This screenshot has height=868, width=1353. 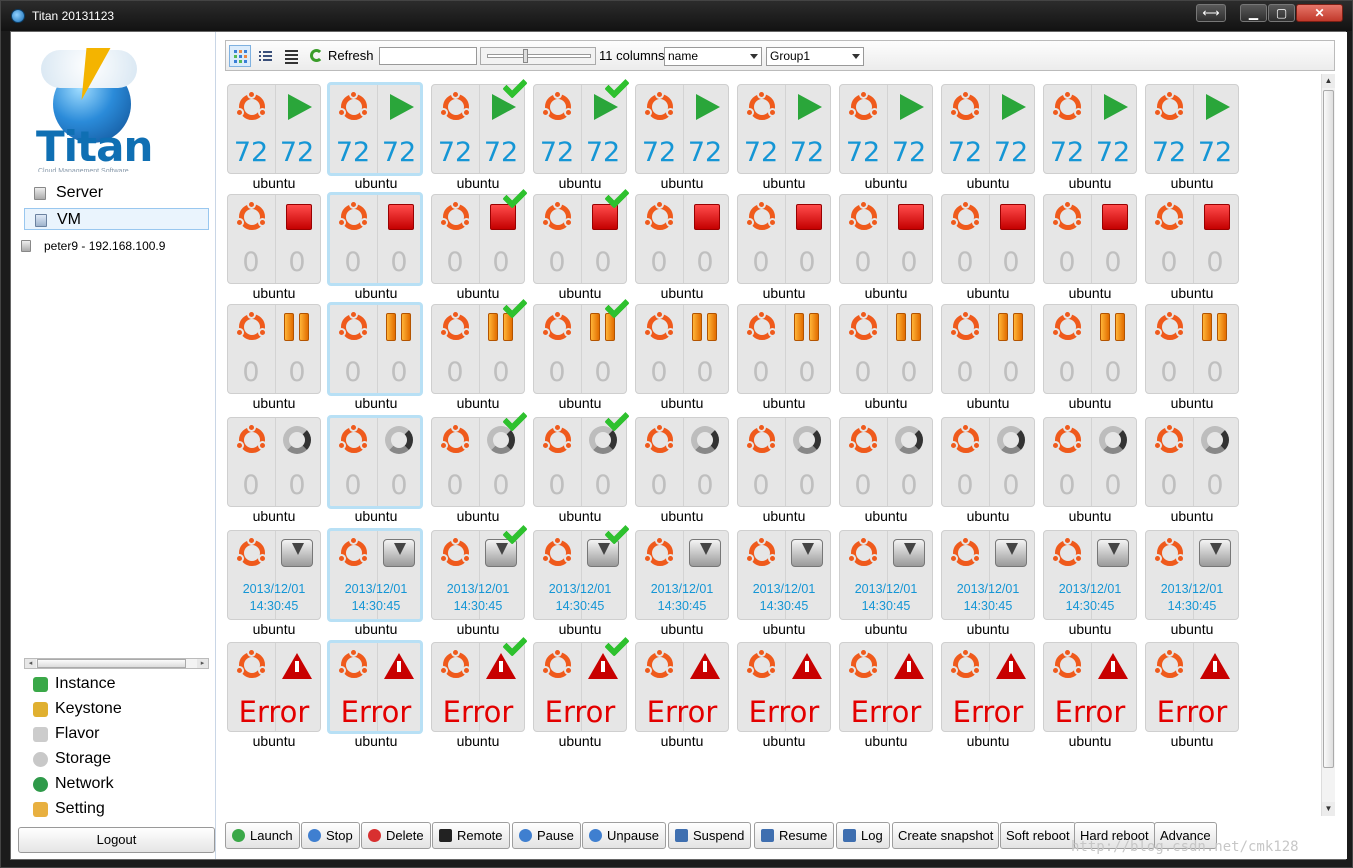 I want to click on scroll-up-button: ▲, so click(x=1328, y=81).